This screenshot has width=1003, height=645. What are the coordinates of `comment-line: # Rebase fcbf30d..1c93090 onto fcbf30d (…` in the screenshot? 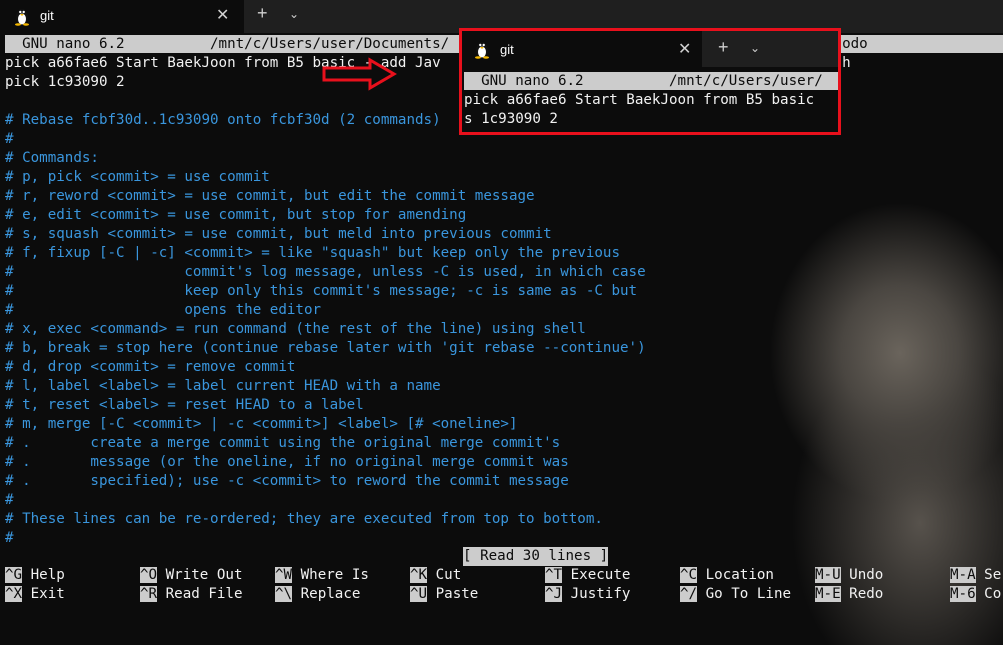 It's located at (223, 120).